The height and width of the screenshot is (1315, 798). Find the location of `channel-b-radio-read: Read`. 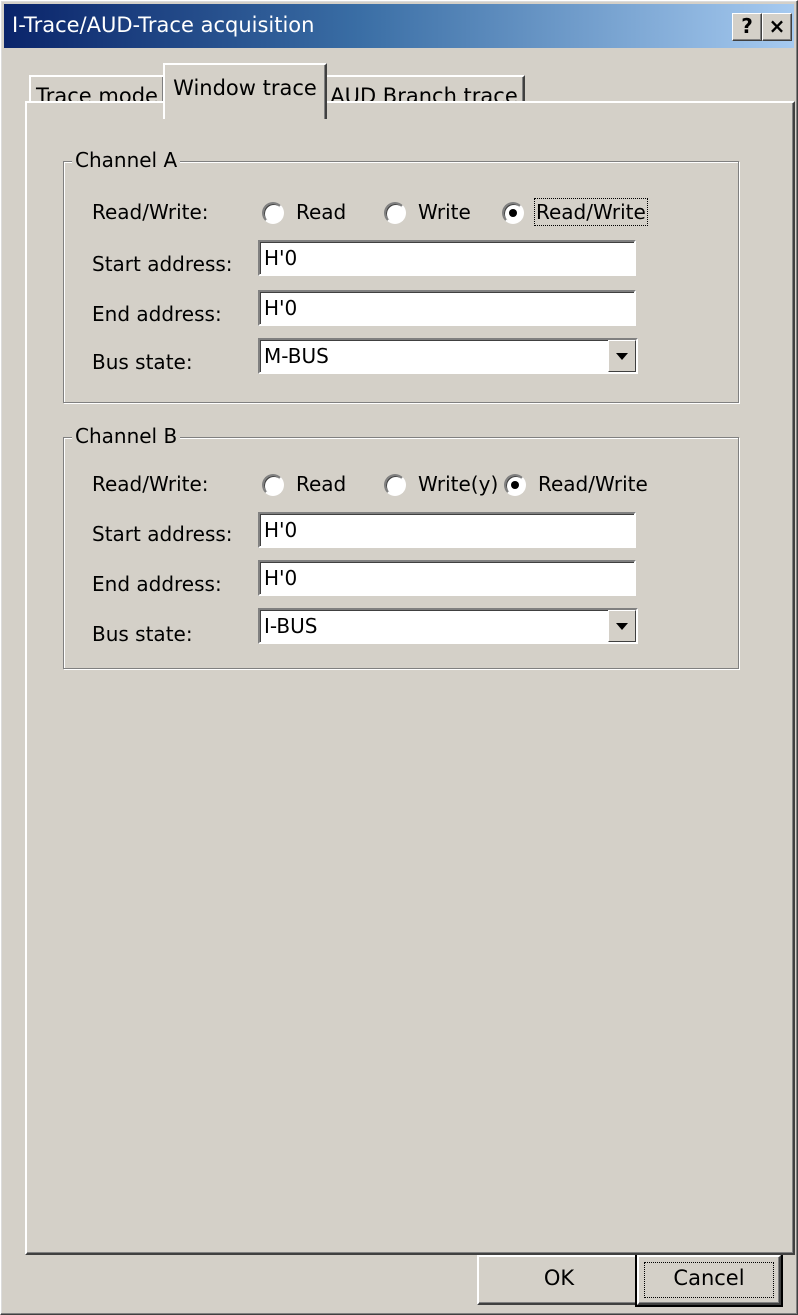

channel-b-radio-read: Read is located at coordinates (312, 485).